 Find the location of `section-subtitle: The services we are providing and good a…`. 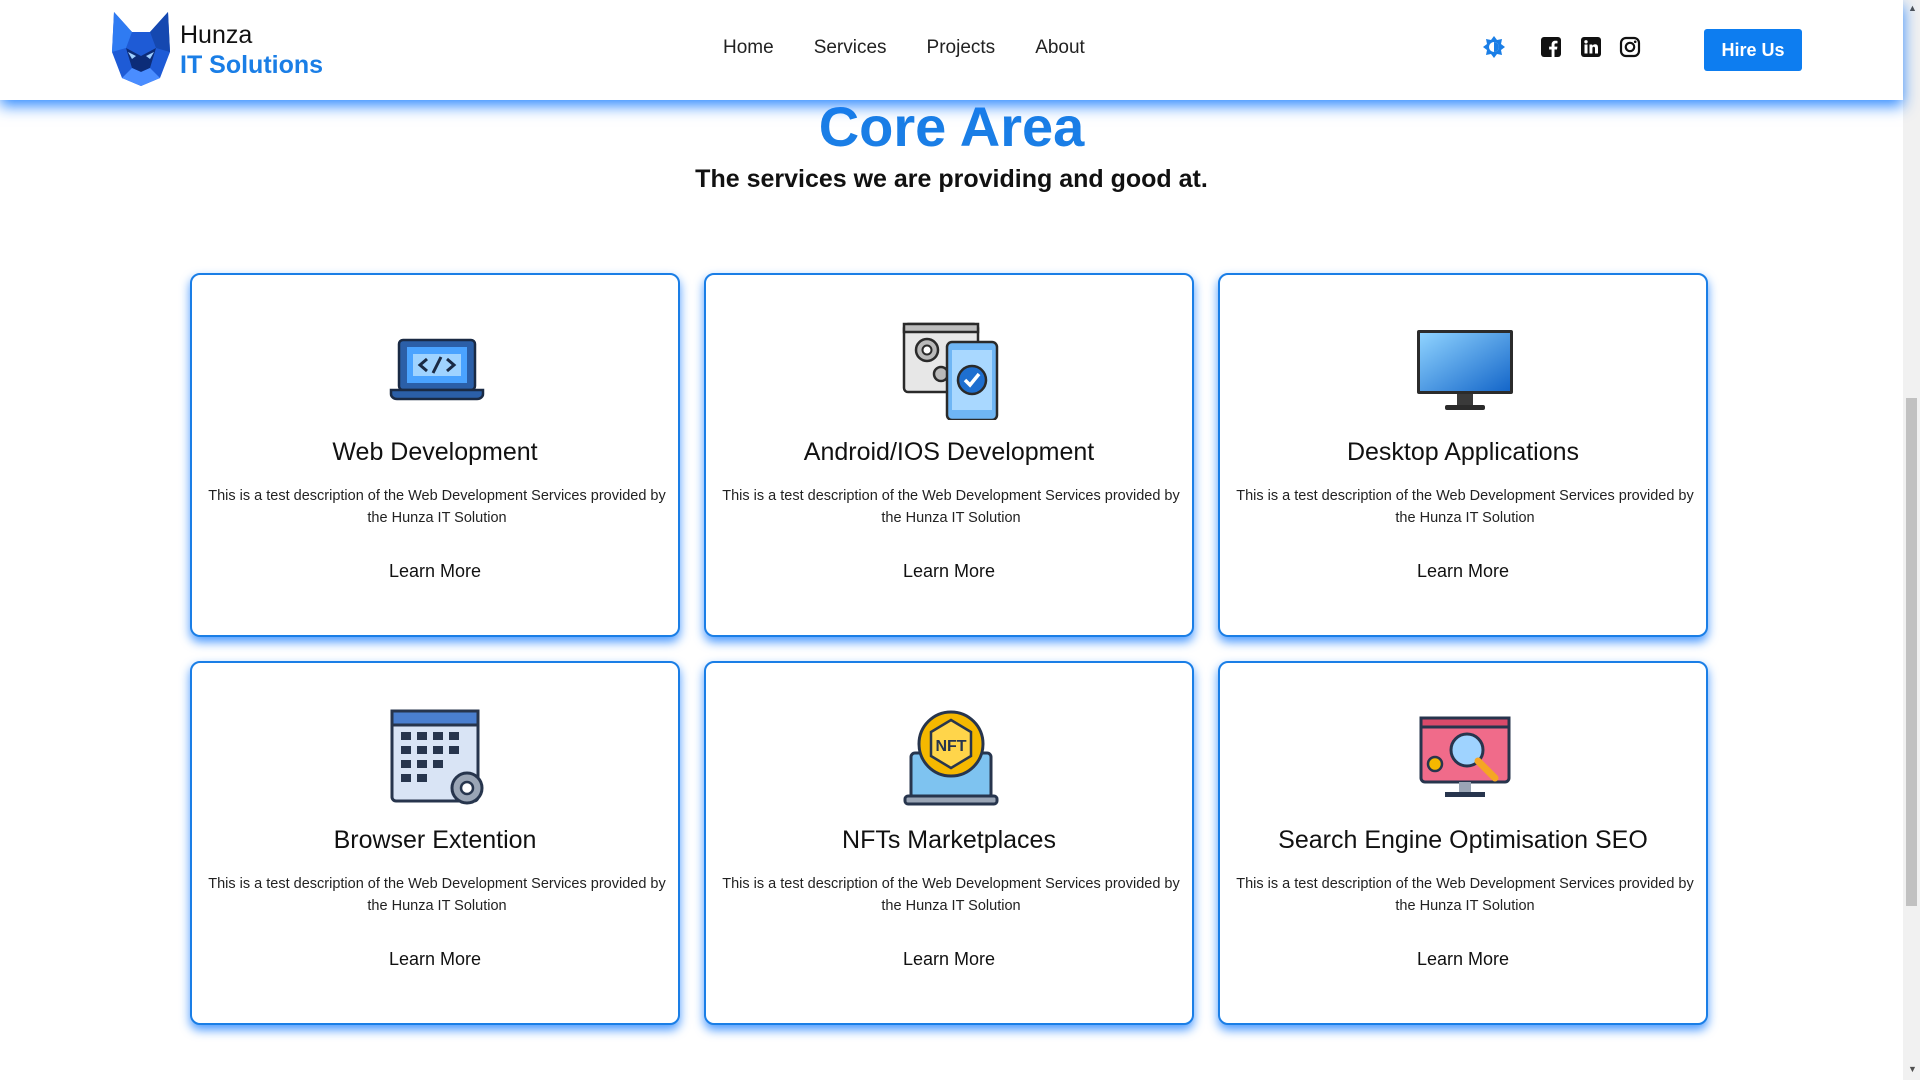

section-subtitle: The services we are providing and good a… is located at coordinates (951, 179).